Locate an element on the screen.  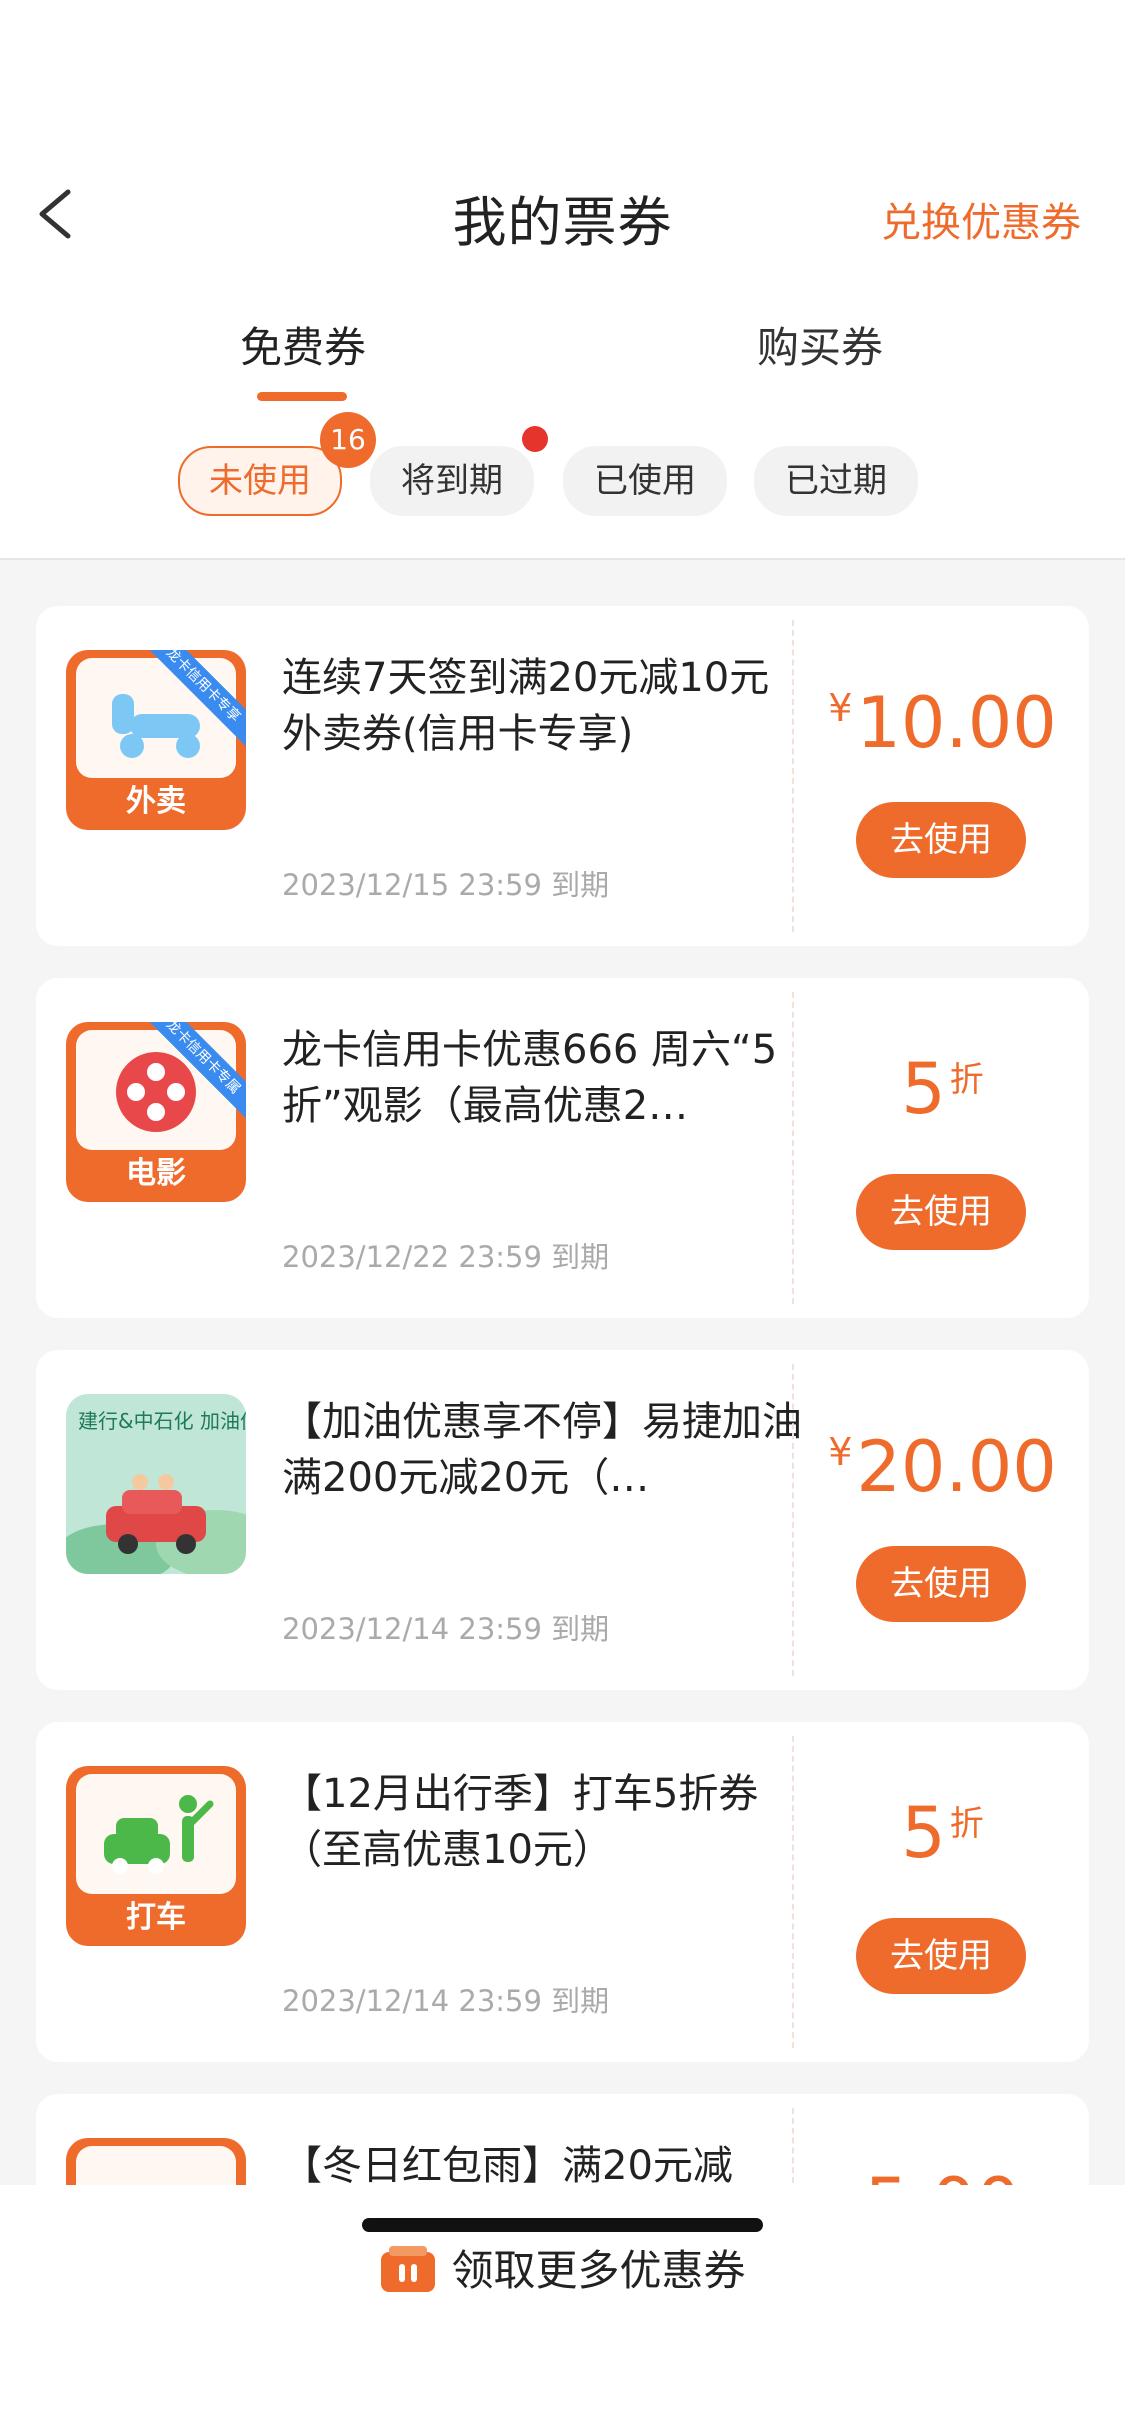
coupon-expiry: 2023/12/15 23:59 到期 is located at coordinates (446, 885).